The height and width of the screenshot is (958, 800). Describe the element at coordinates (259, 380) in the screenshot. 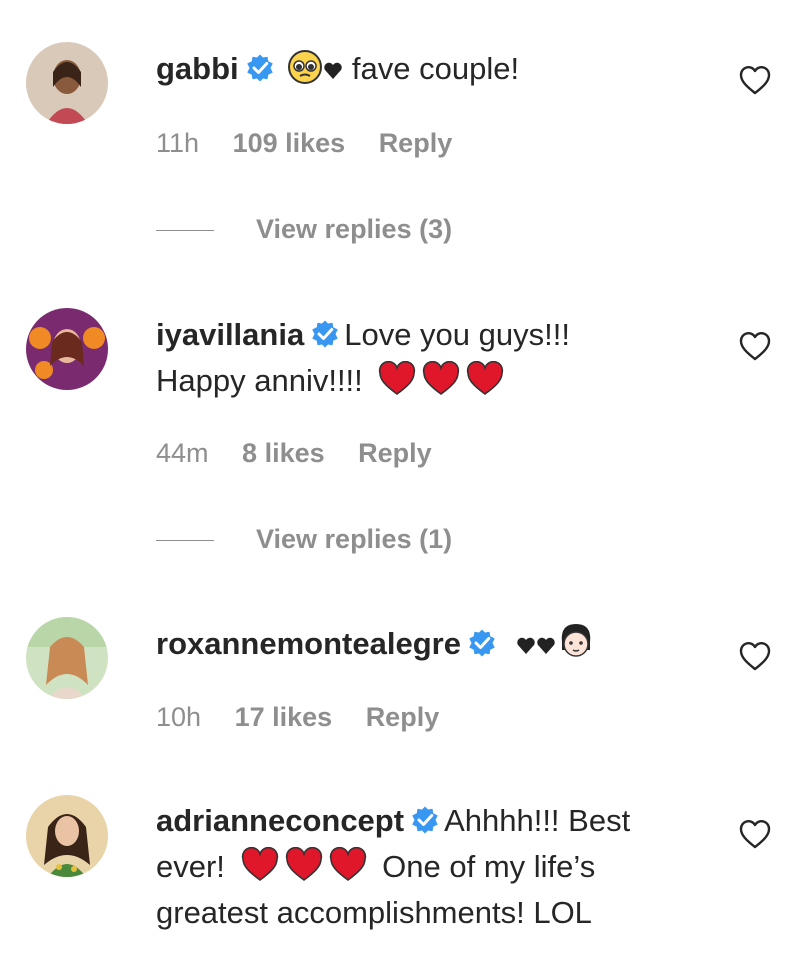

I see `comment-text-line2: Happy anniv!!!!` at that location.